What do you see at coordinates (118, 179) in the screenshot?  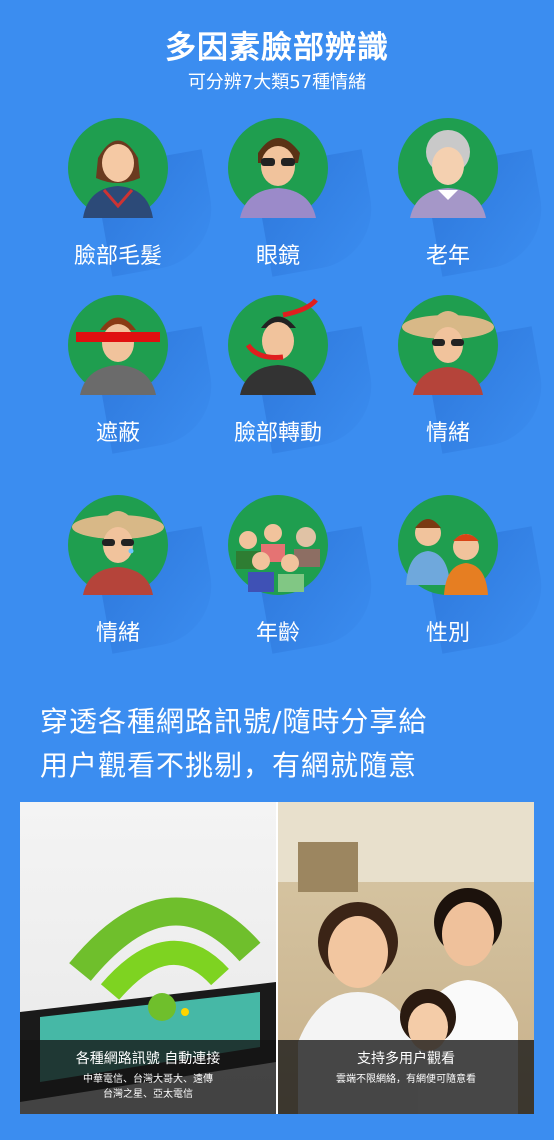 I see `girl-face-icon` at bounding box center [118, 179].